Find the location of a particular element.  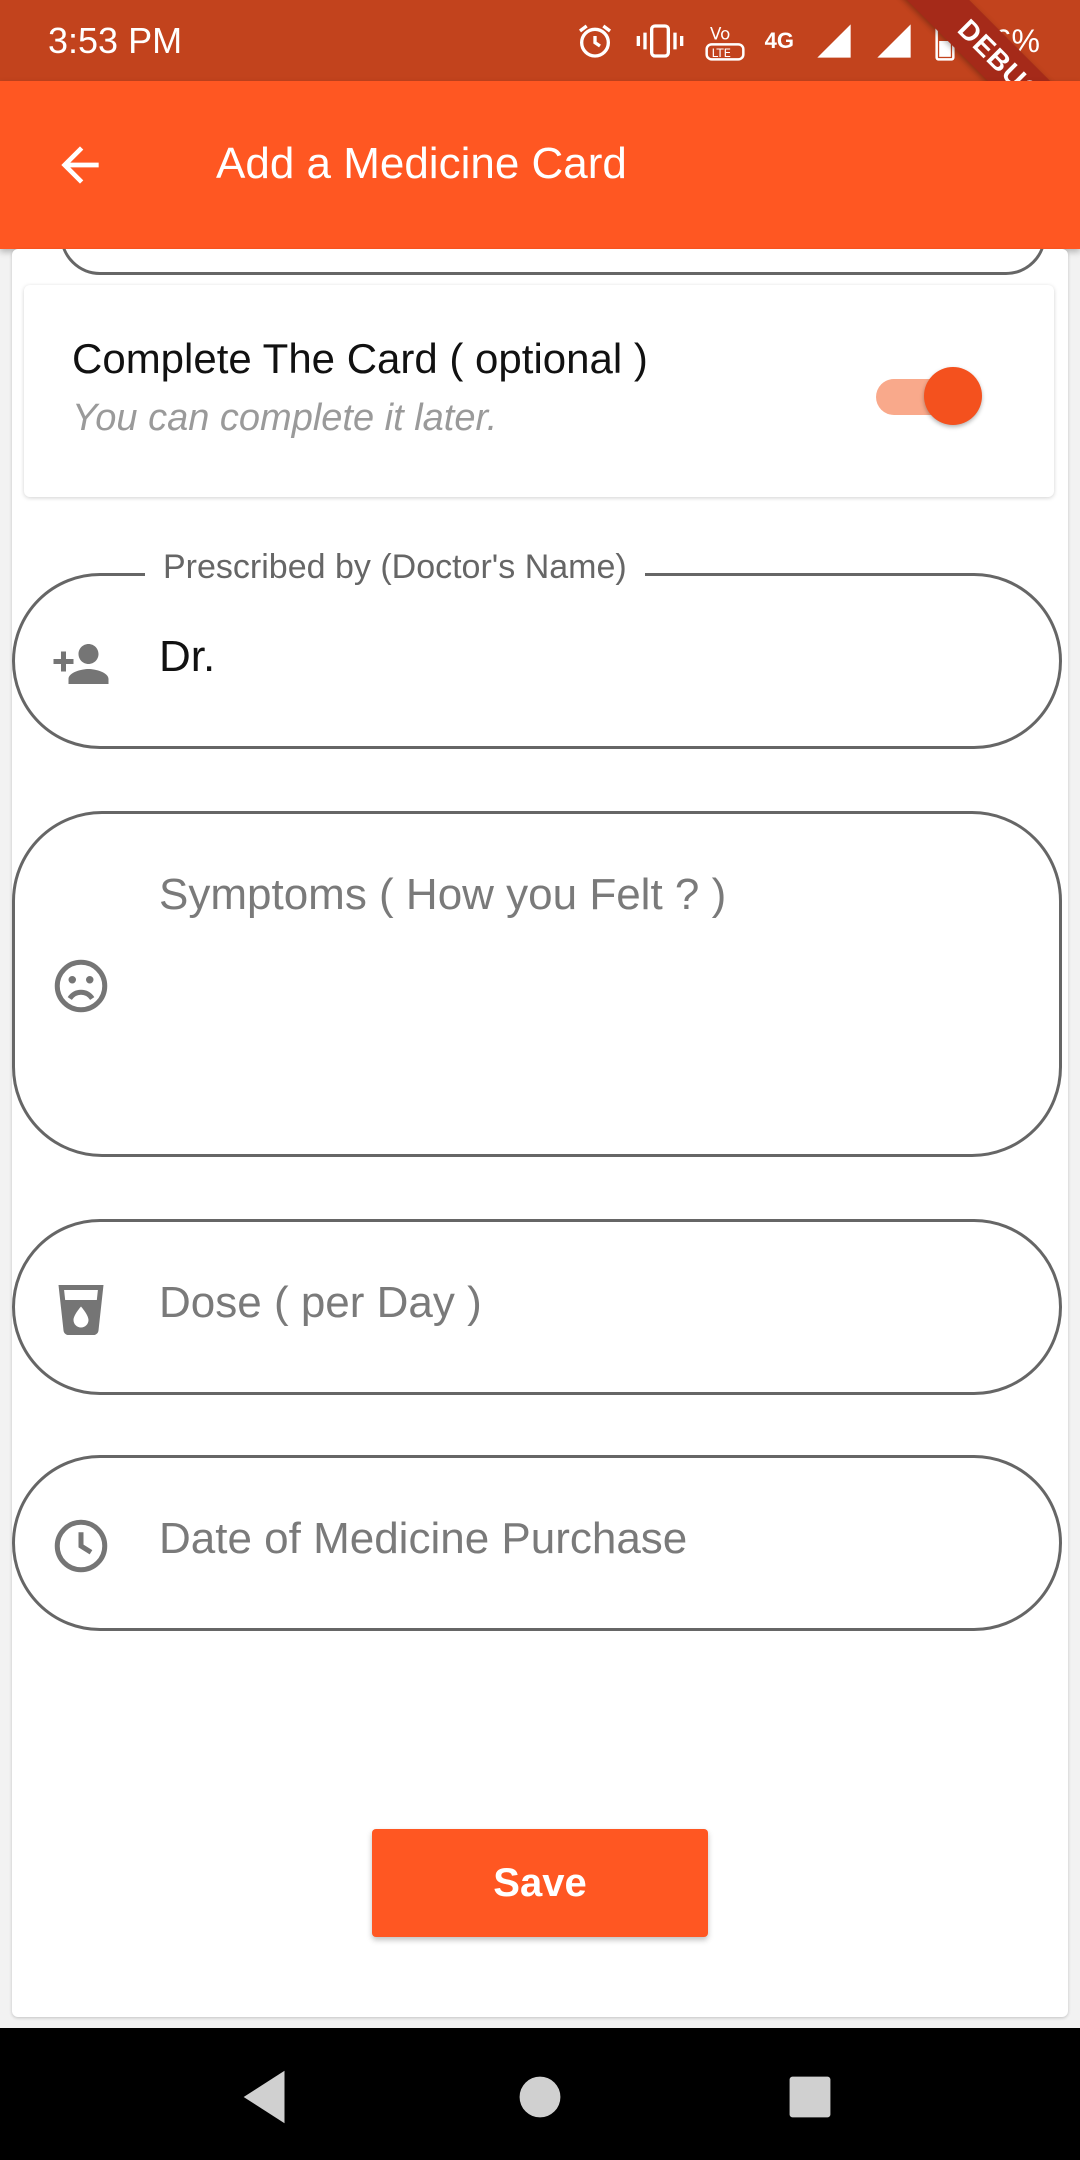

back-arrow-icon is located at coordinates (80, 165).